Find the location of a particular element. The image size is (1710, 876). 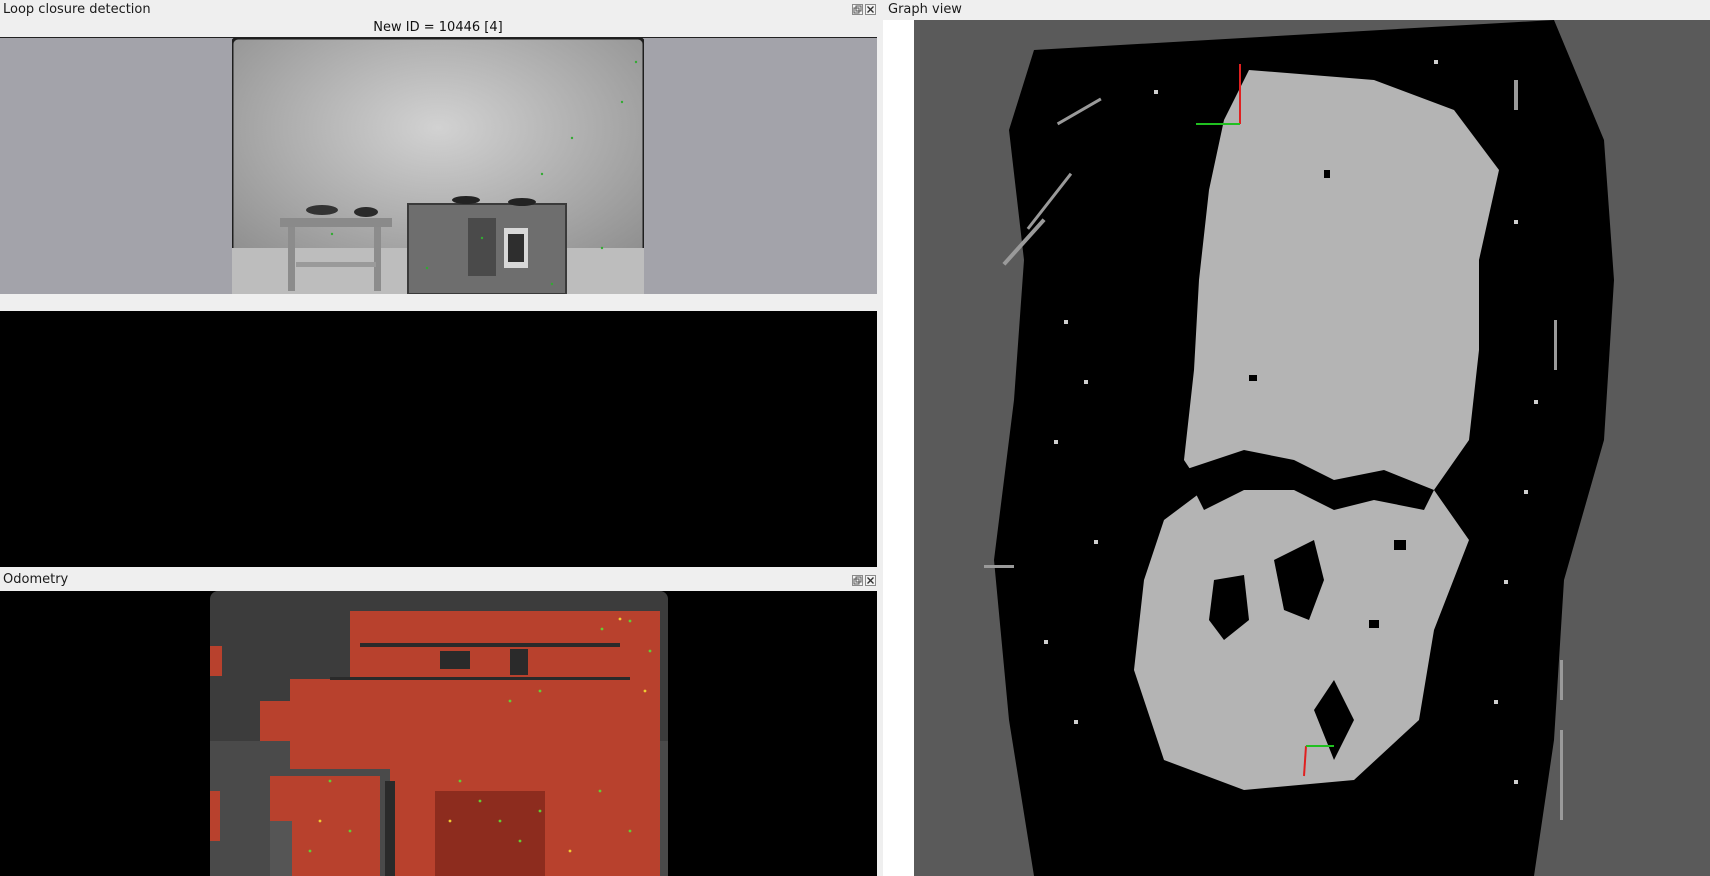

loop-panels-splitter is located at coordinates (438, 302).